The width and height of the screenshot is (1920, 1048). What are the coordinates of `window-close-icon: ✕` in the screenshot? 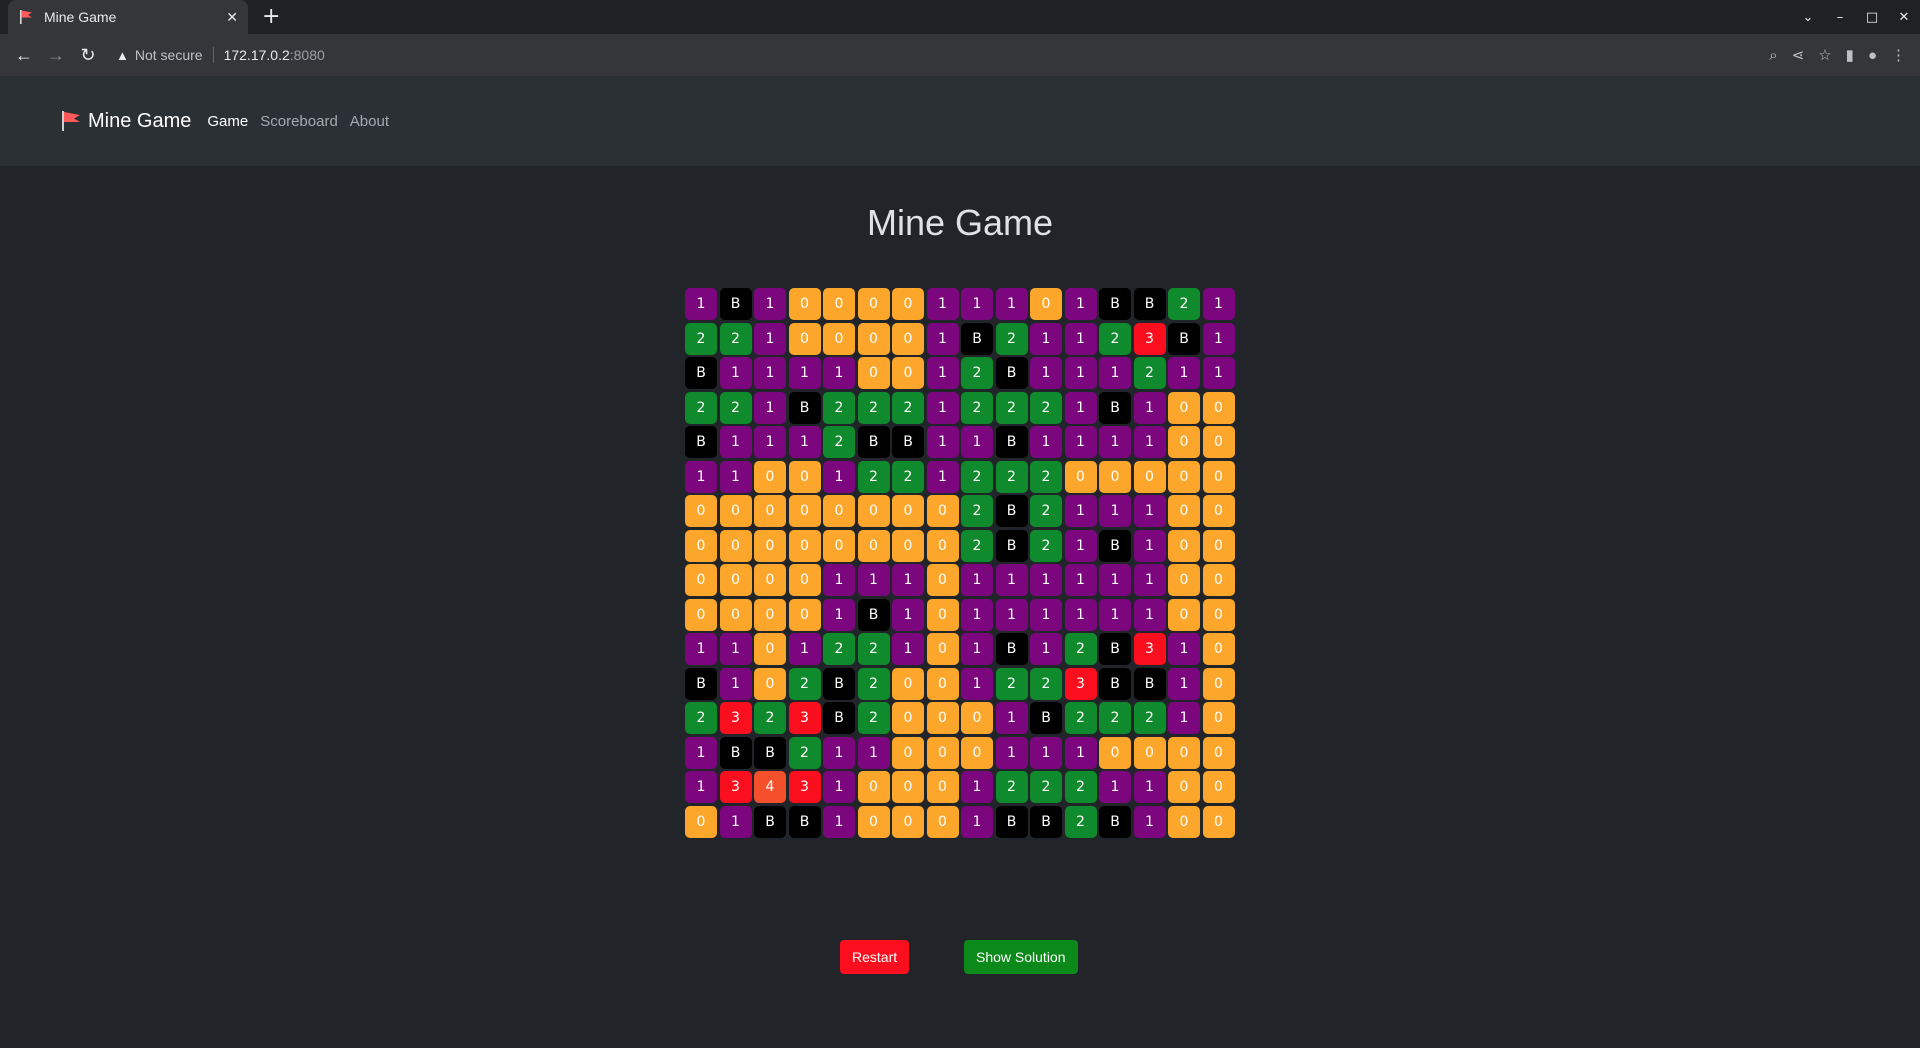 It's located at (1904, 17).